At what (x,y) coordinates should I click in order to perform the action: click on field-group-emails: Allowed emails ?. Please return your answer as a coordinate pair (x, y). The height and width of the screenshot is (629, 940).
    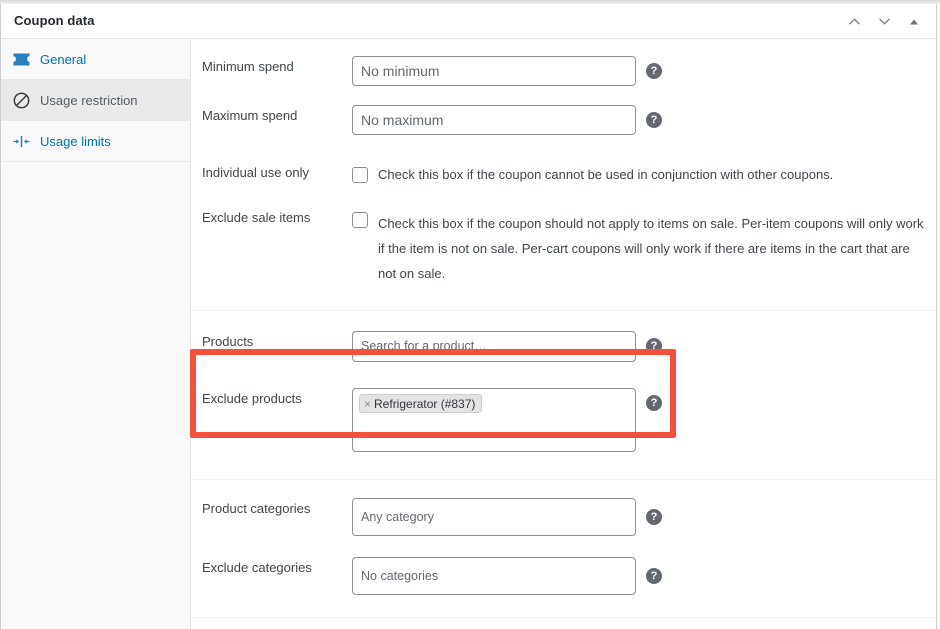
    Looking at the image, I should click on (563, 623).